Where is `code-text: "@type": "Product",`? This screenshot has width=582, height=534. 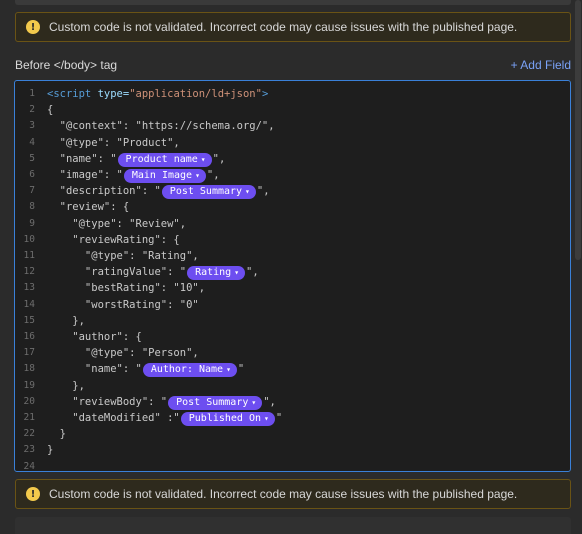 code-text: "@type": "Product", is located at coordinates (113, 142).